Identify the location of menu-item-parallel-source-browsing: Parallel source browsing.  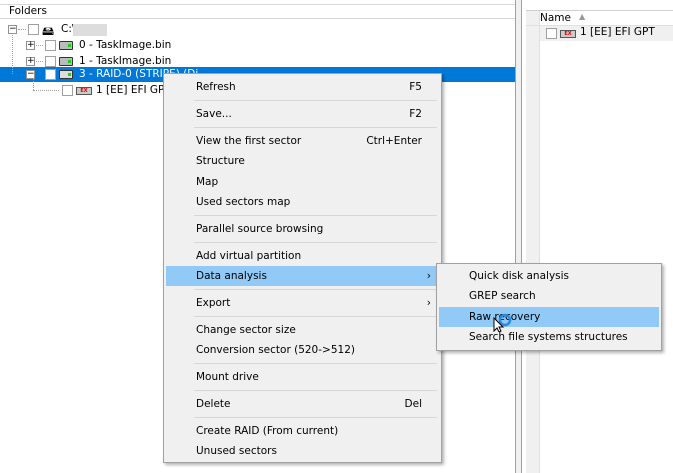
(302, 229).